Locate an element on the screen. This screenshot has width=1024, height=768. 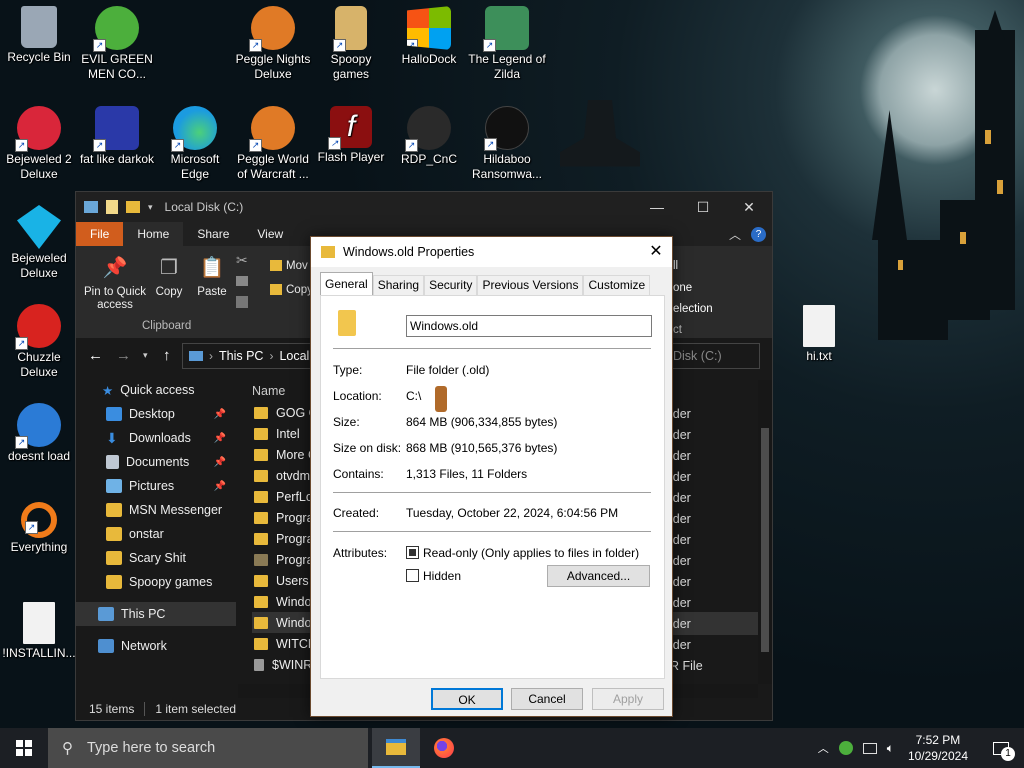
desktop-icon: ↗ Peggle Nights Deluxe is located at coordinates (273, 44).